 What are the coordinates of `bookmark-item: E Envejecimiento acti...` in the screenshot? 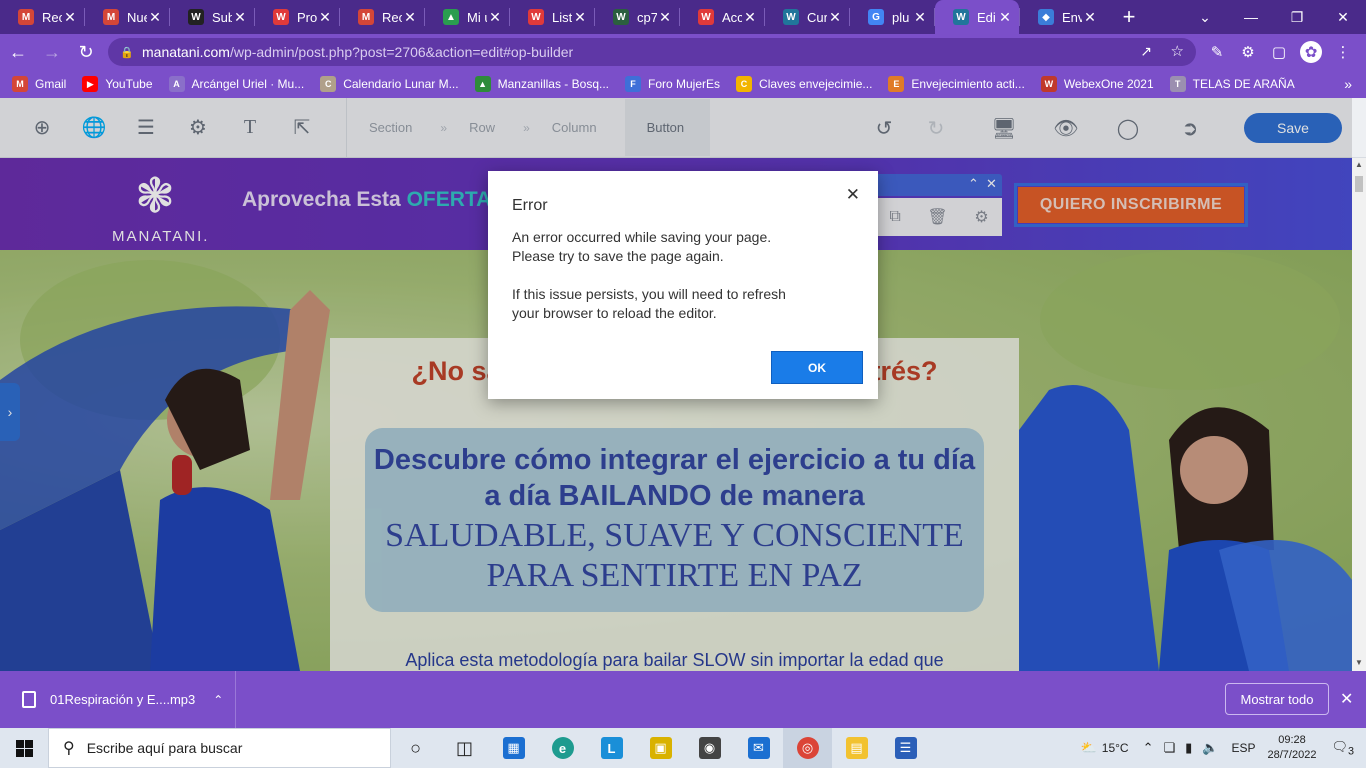 It's located at (956, 84).